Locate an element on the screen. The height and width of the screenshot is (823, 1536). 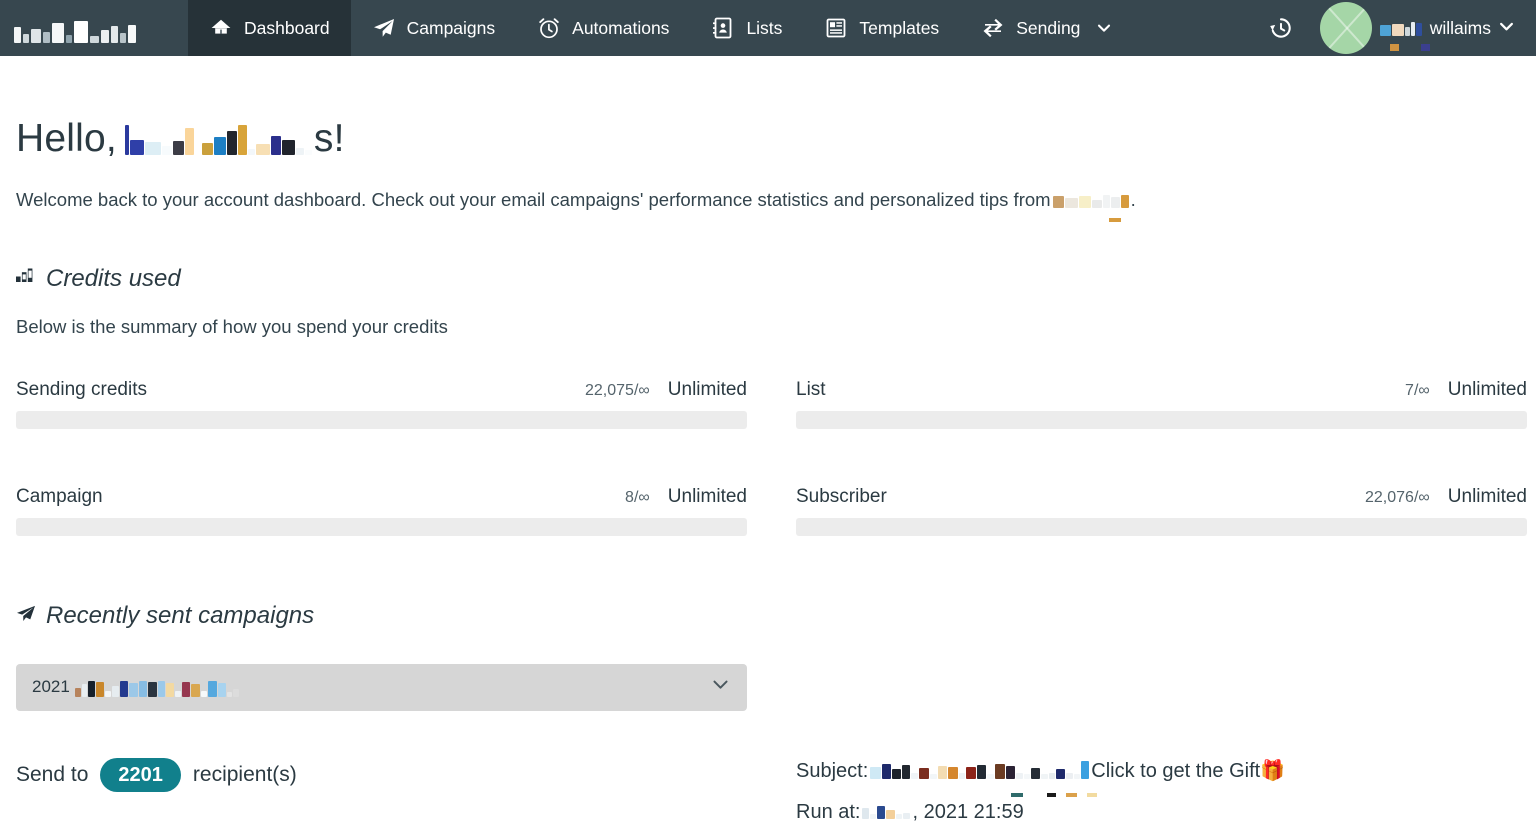
subject-redacted-underdots is located at coordinates (1054, 794).